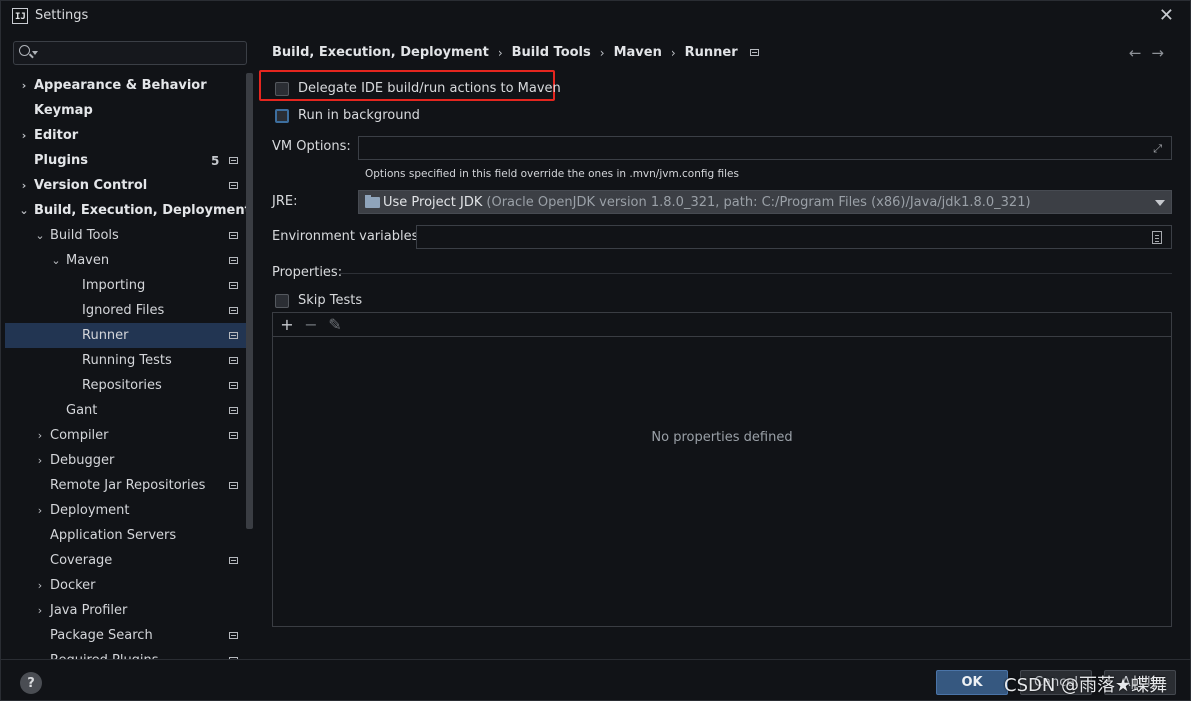 The image size is (1191, 701). I want to click on dropdown-arrow-icon, so click(1160, 203).